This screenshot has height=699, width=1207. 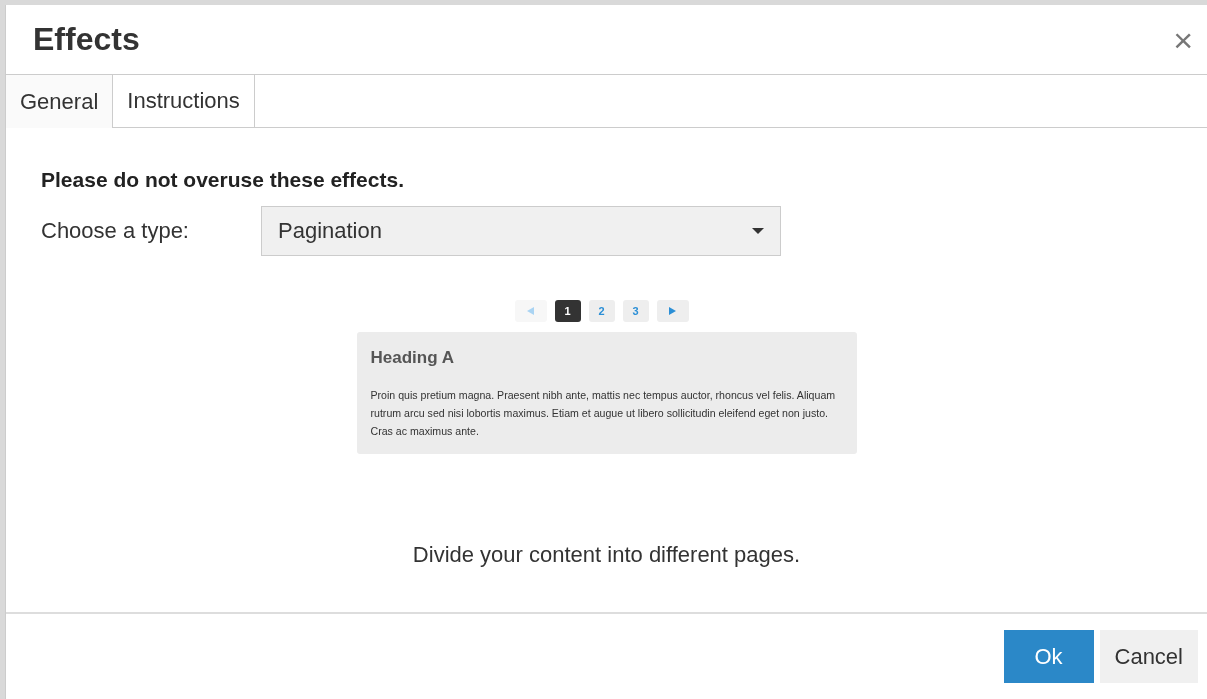 I want to click on next-page-button, so click(x=672, y=311).